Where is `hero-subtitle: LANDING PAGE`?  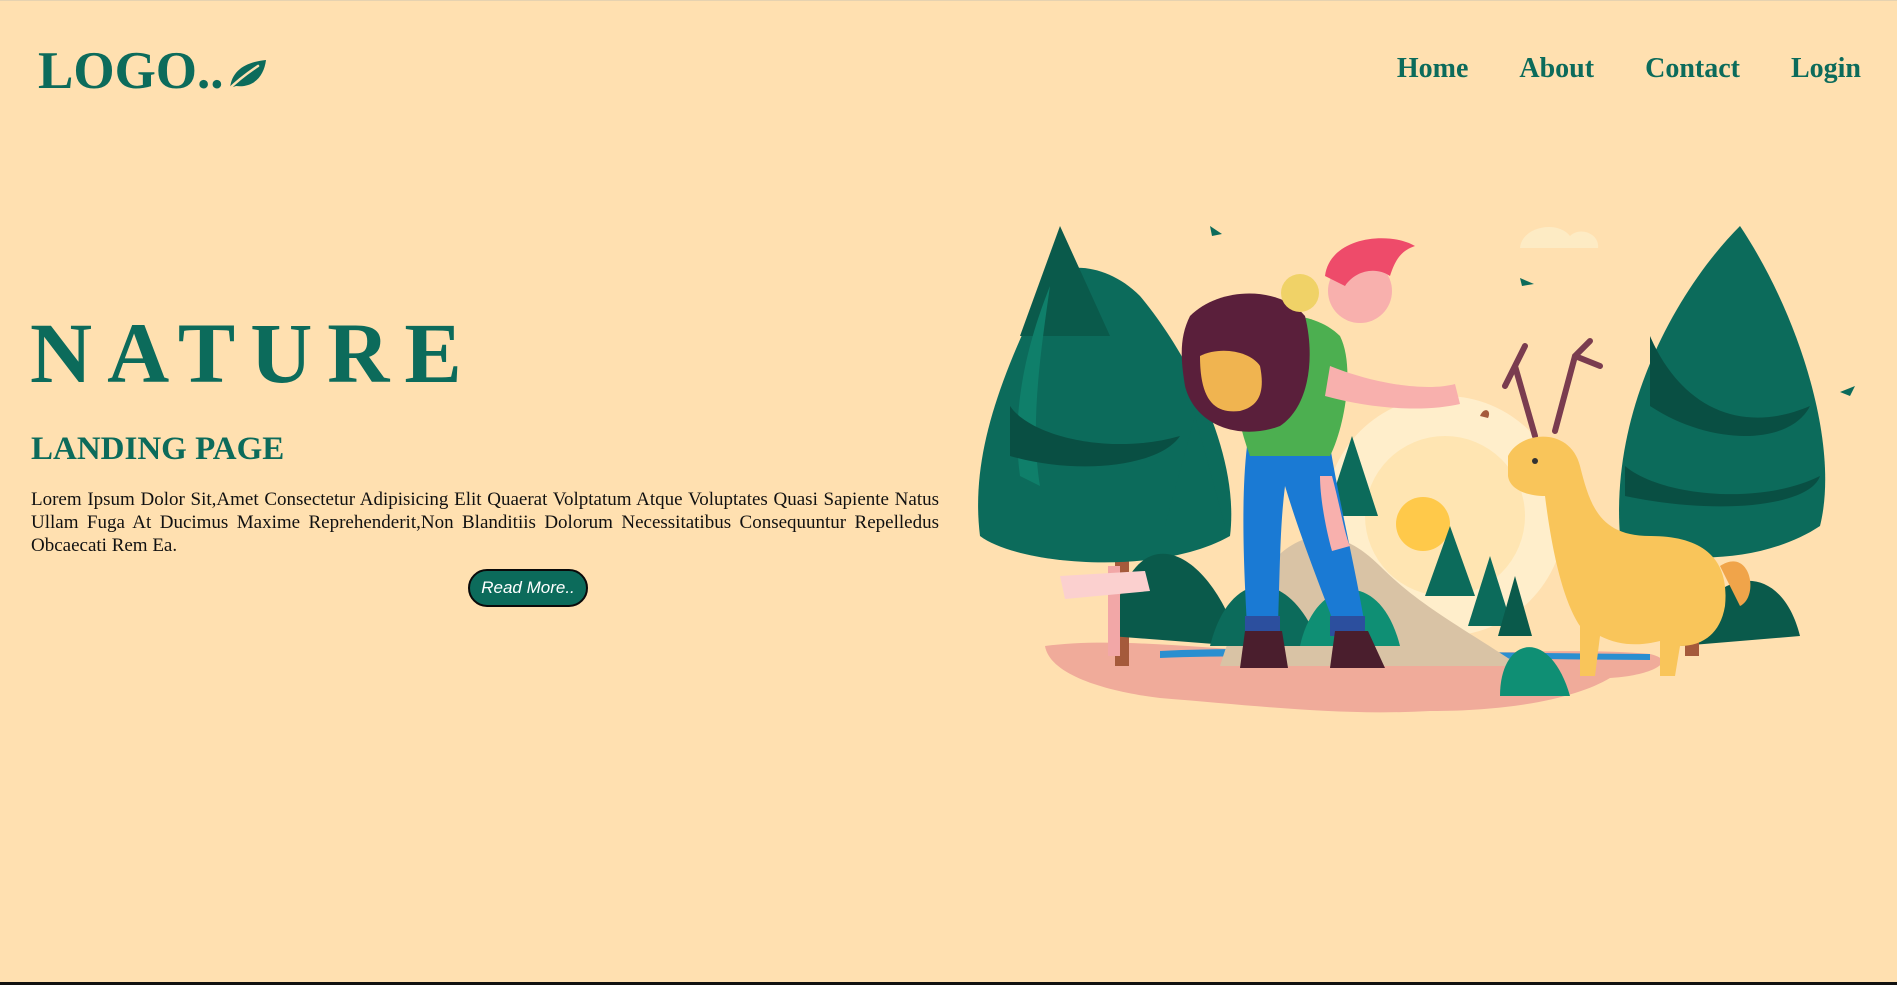 hero-subtitle: LANDING PAGE is located at coordinates (158, 449).